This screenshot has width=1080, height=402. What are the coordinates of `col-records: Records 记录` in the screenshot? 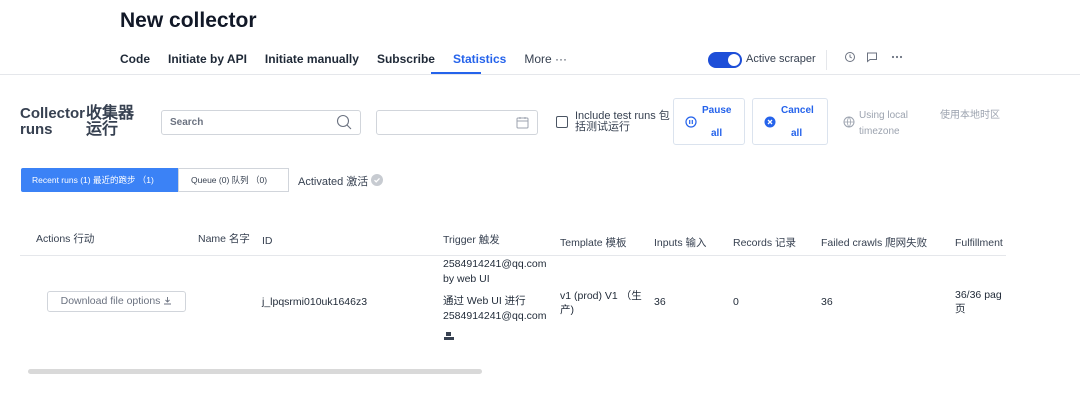 It's located at (765, 243).